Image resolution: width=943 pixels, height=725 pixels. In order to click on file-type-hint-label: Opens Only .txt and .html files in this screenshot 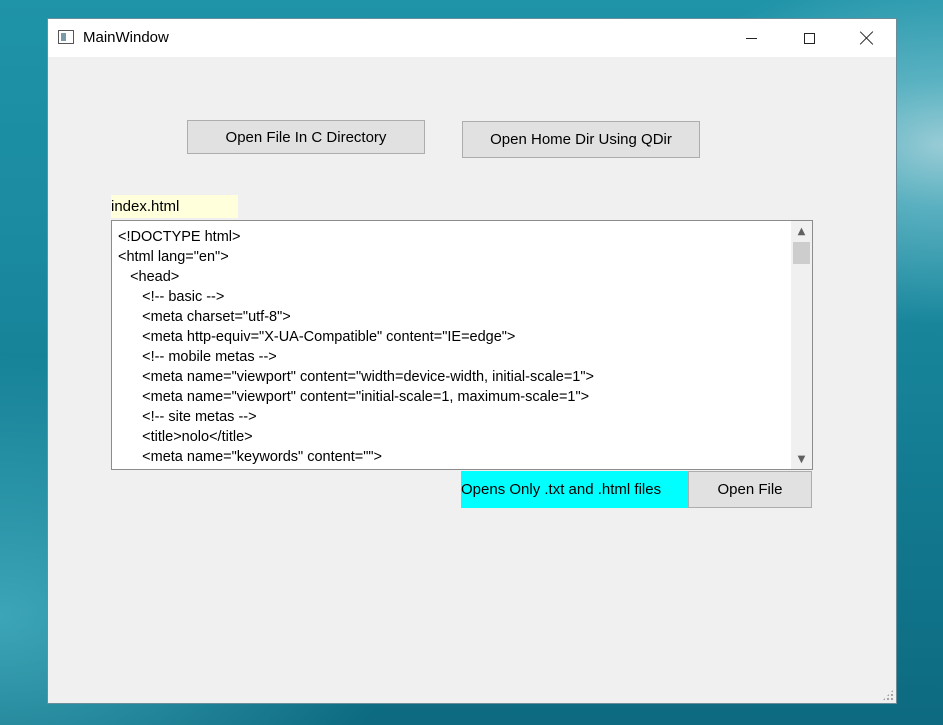, I will do `click(574, 489)`.